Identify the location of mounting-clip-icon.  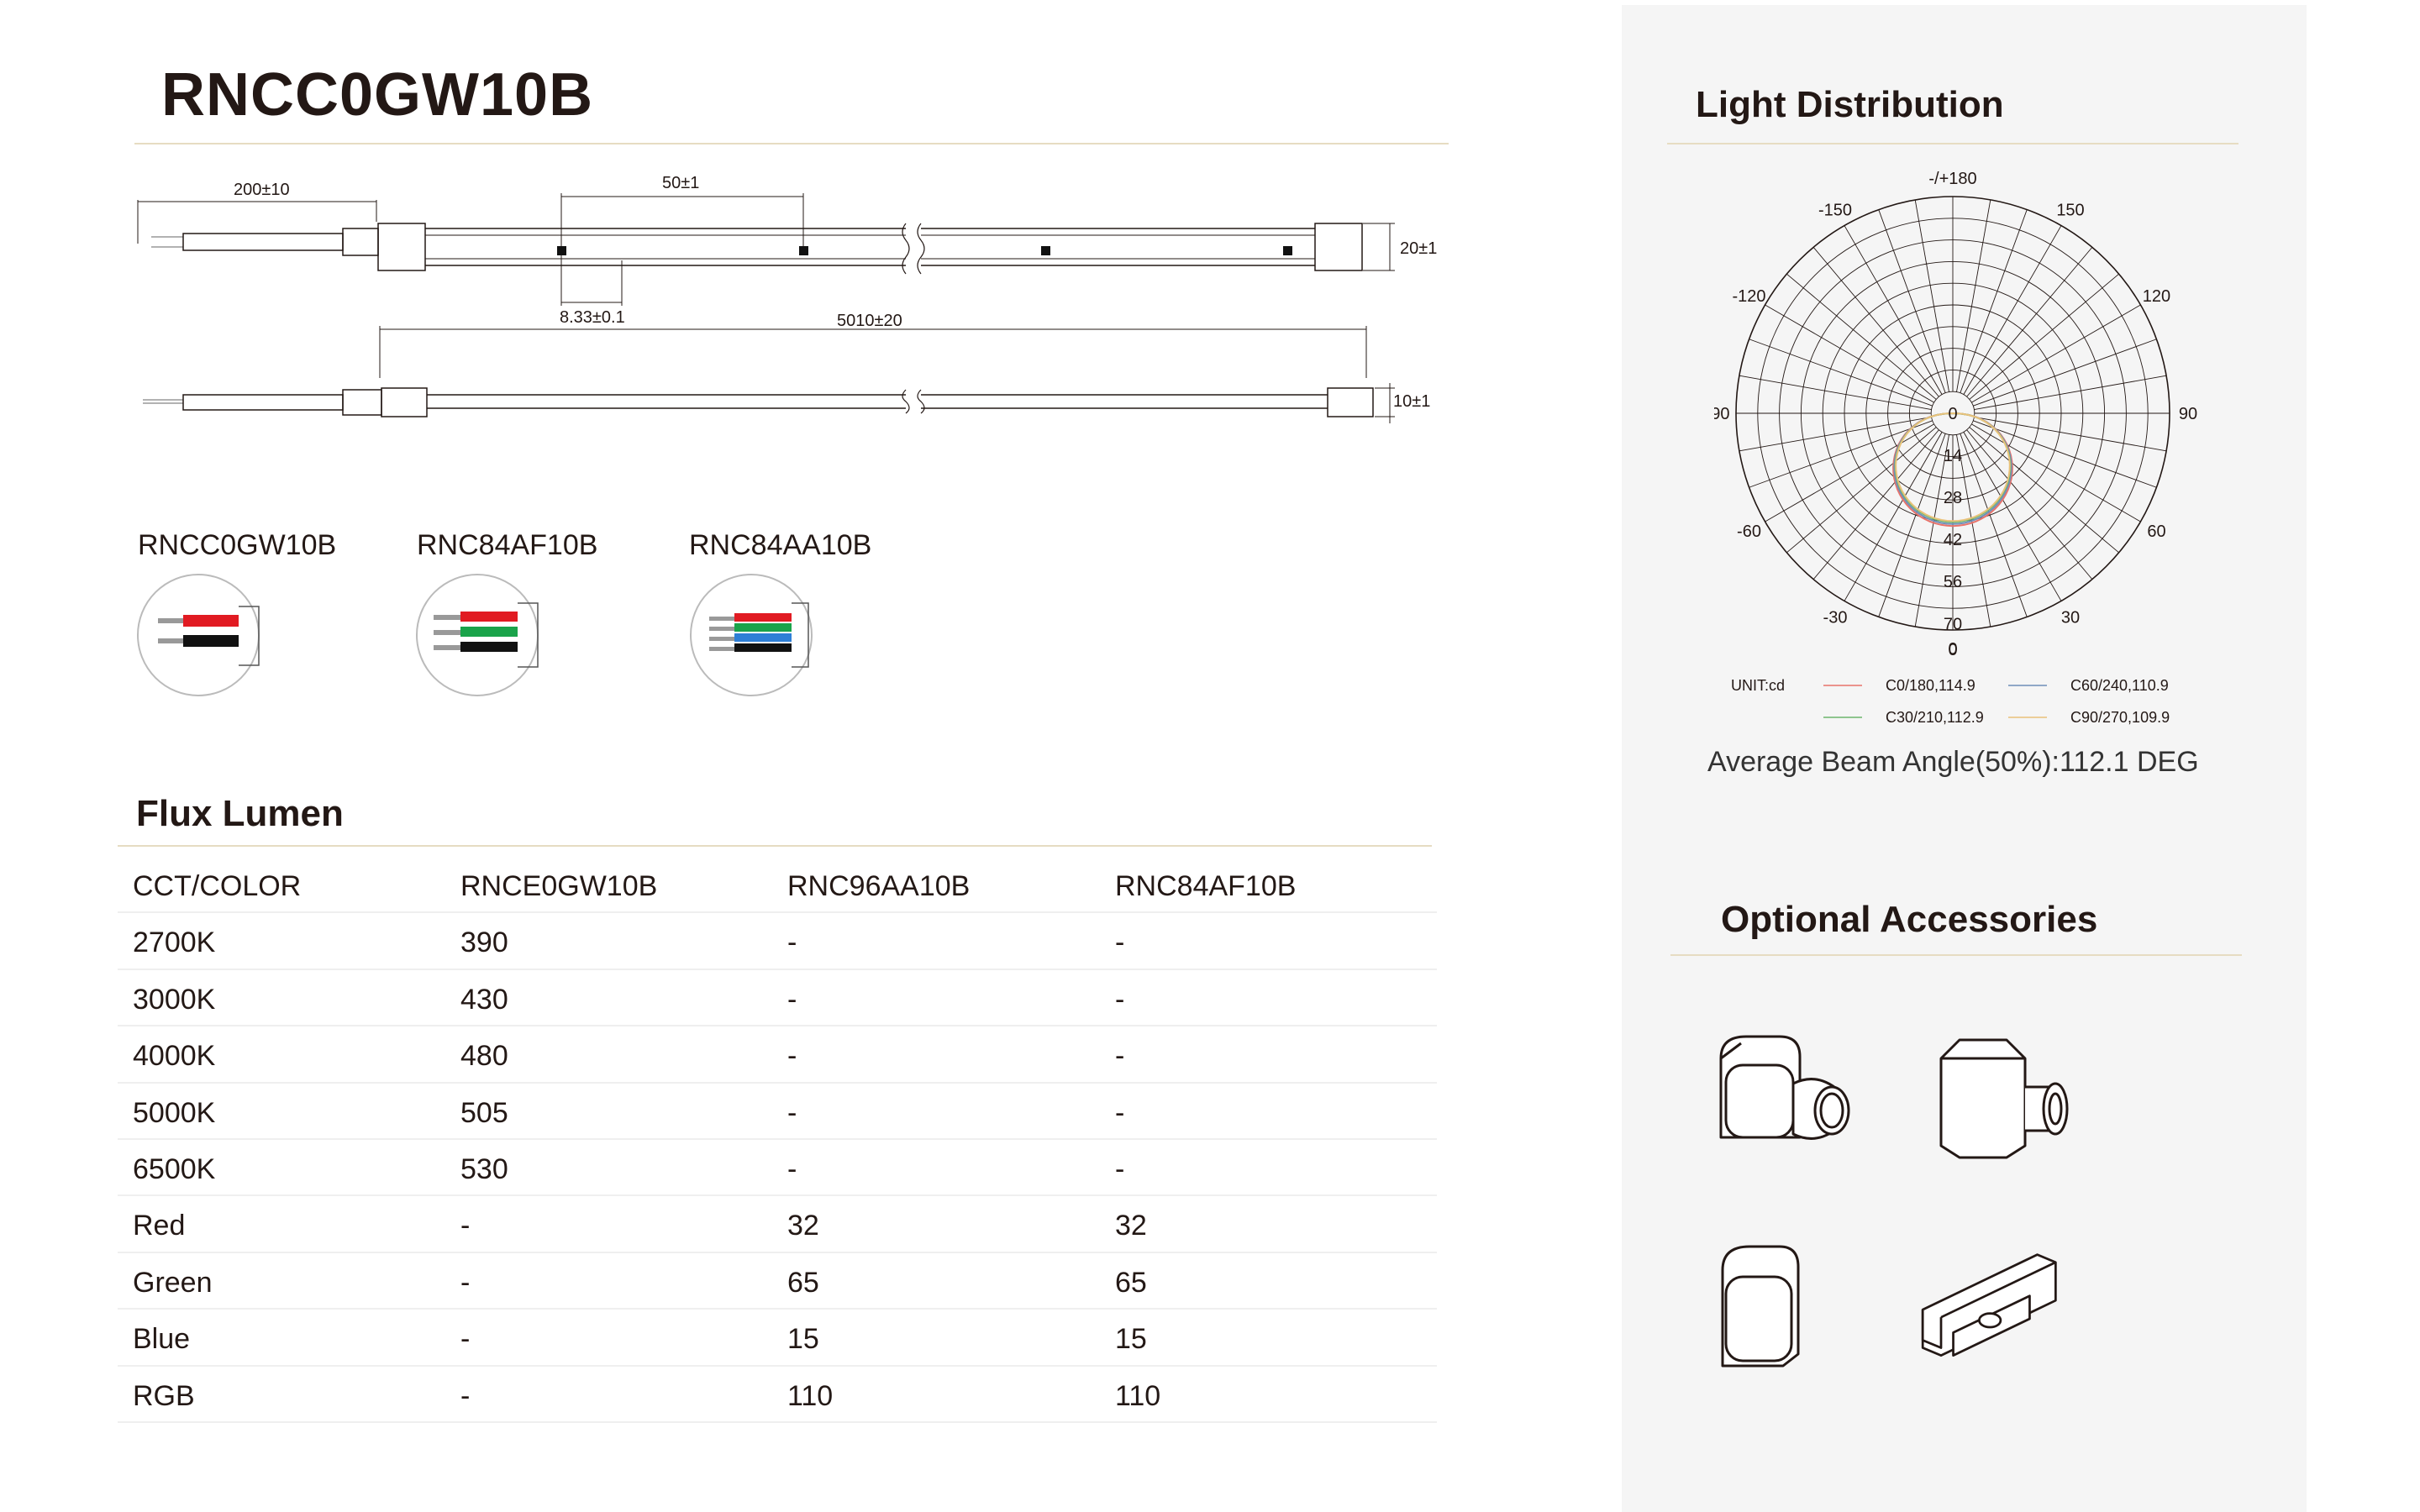
(1989, 1305).